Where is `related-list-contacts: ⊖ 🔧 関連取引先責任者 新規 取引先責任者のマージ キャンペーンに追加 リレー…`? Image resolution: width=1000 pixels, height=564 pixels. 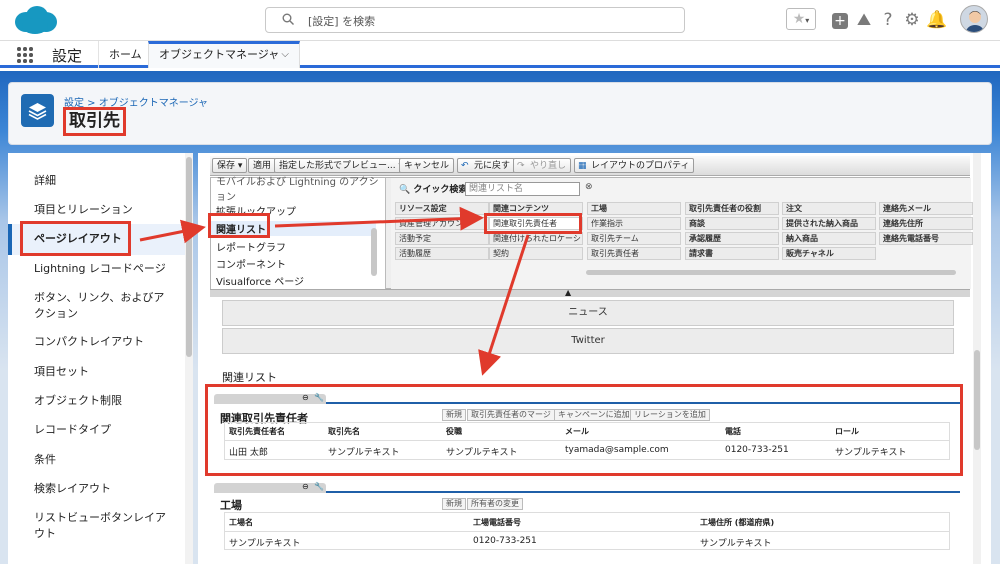 related-list-contacts: ⊖ 🔧 関連取引先責任者 新規 取引先責任者のマージ キャンペーンに追加 リレー… is located at coordinates (587, 427).